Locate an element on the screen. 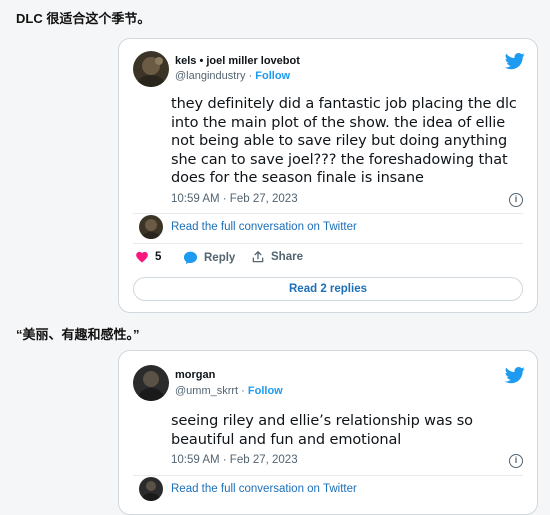  share-upload-icon is located at coordinates (258, 257).